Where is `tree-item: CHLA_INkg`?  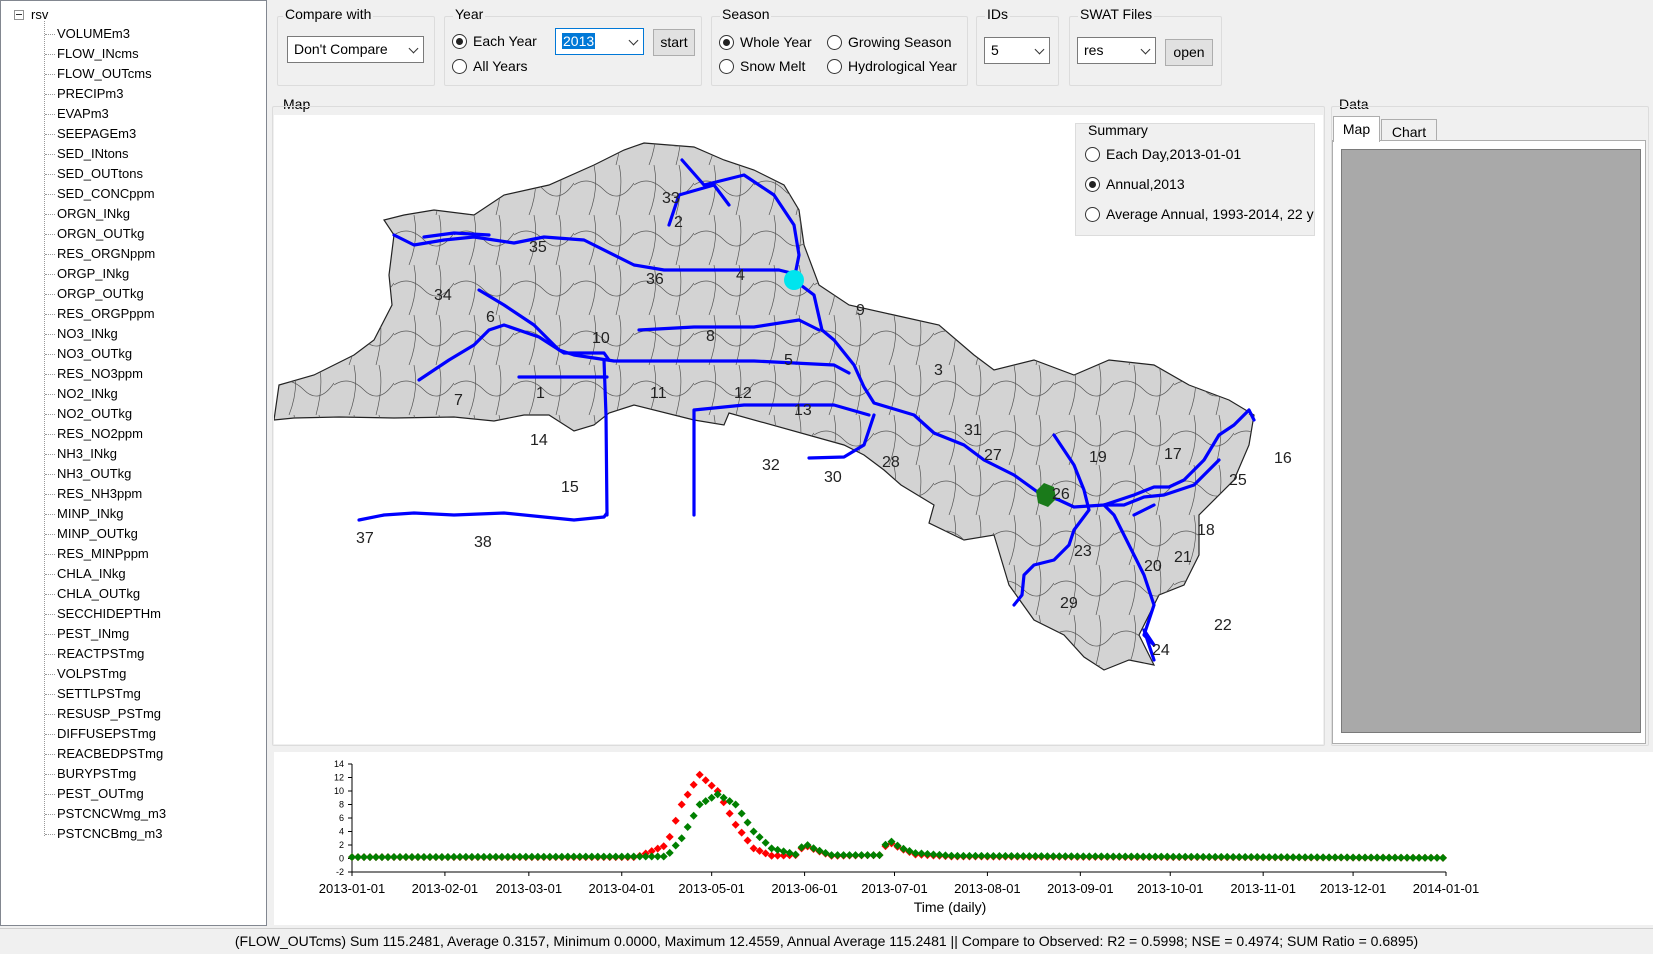 tree-item: CHLA_INkg is located at coordinates (85, 575).